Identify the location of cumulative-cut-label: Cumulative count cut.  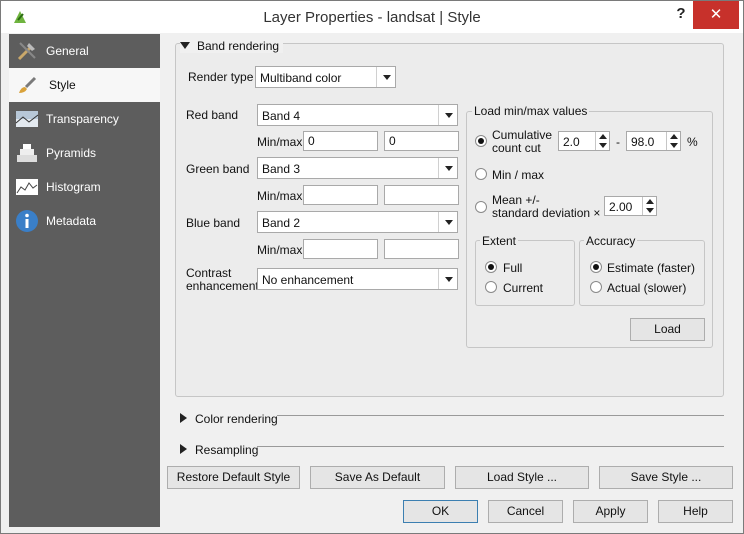
(522, 142).